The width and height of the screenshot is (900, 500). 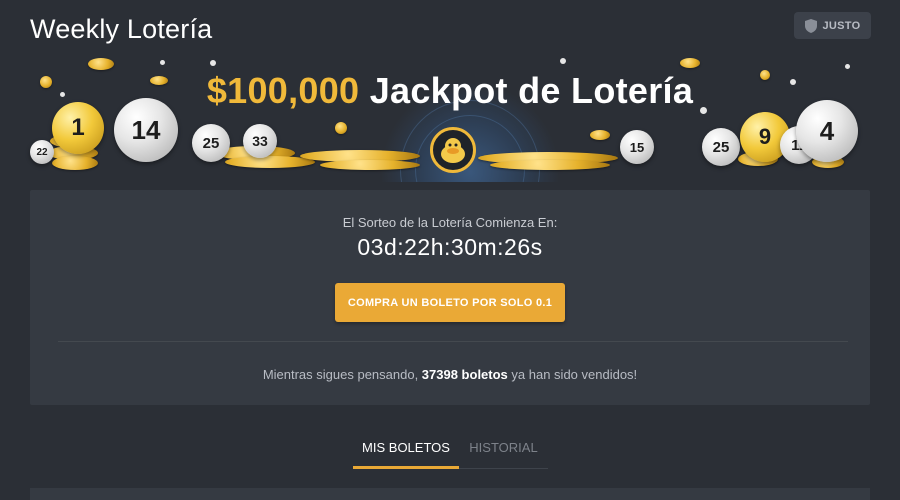 What do you see at coordinates (453, 341) in the screenshot?
I see `divider` at bounding box center [453, 341].